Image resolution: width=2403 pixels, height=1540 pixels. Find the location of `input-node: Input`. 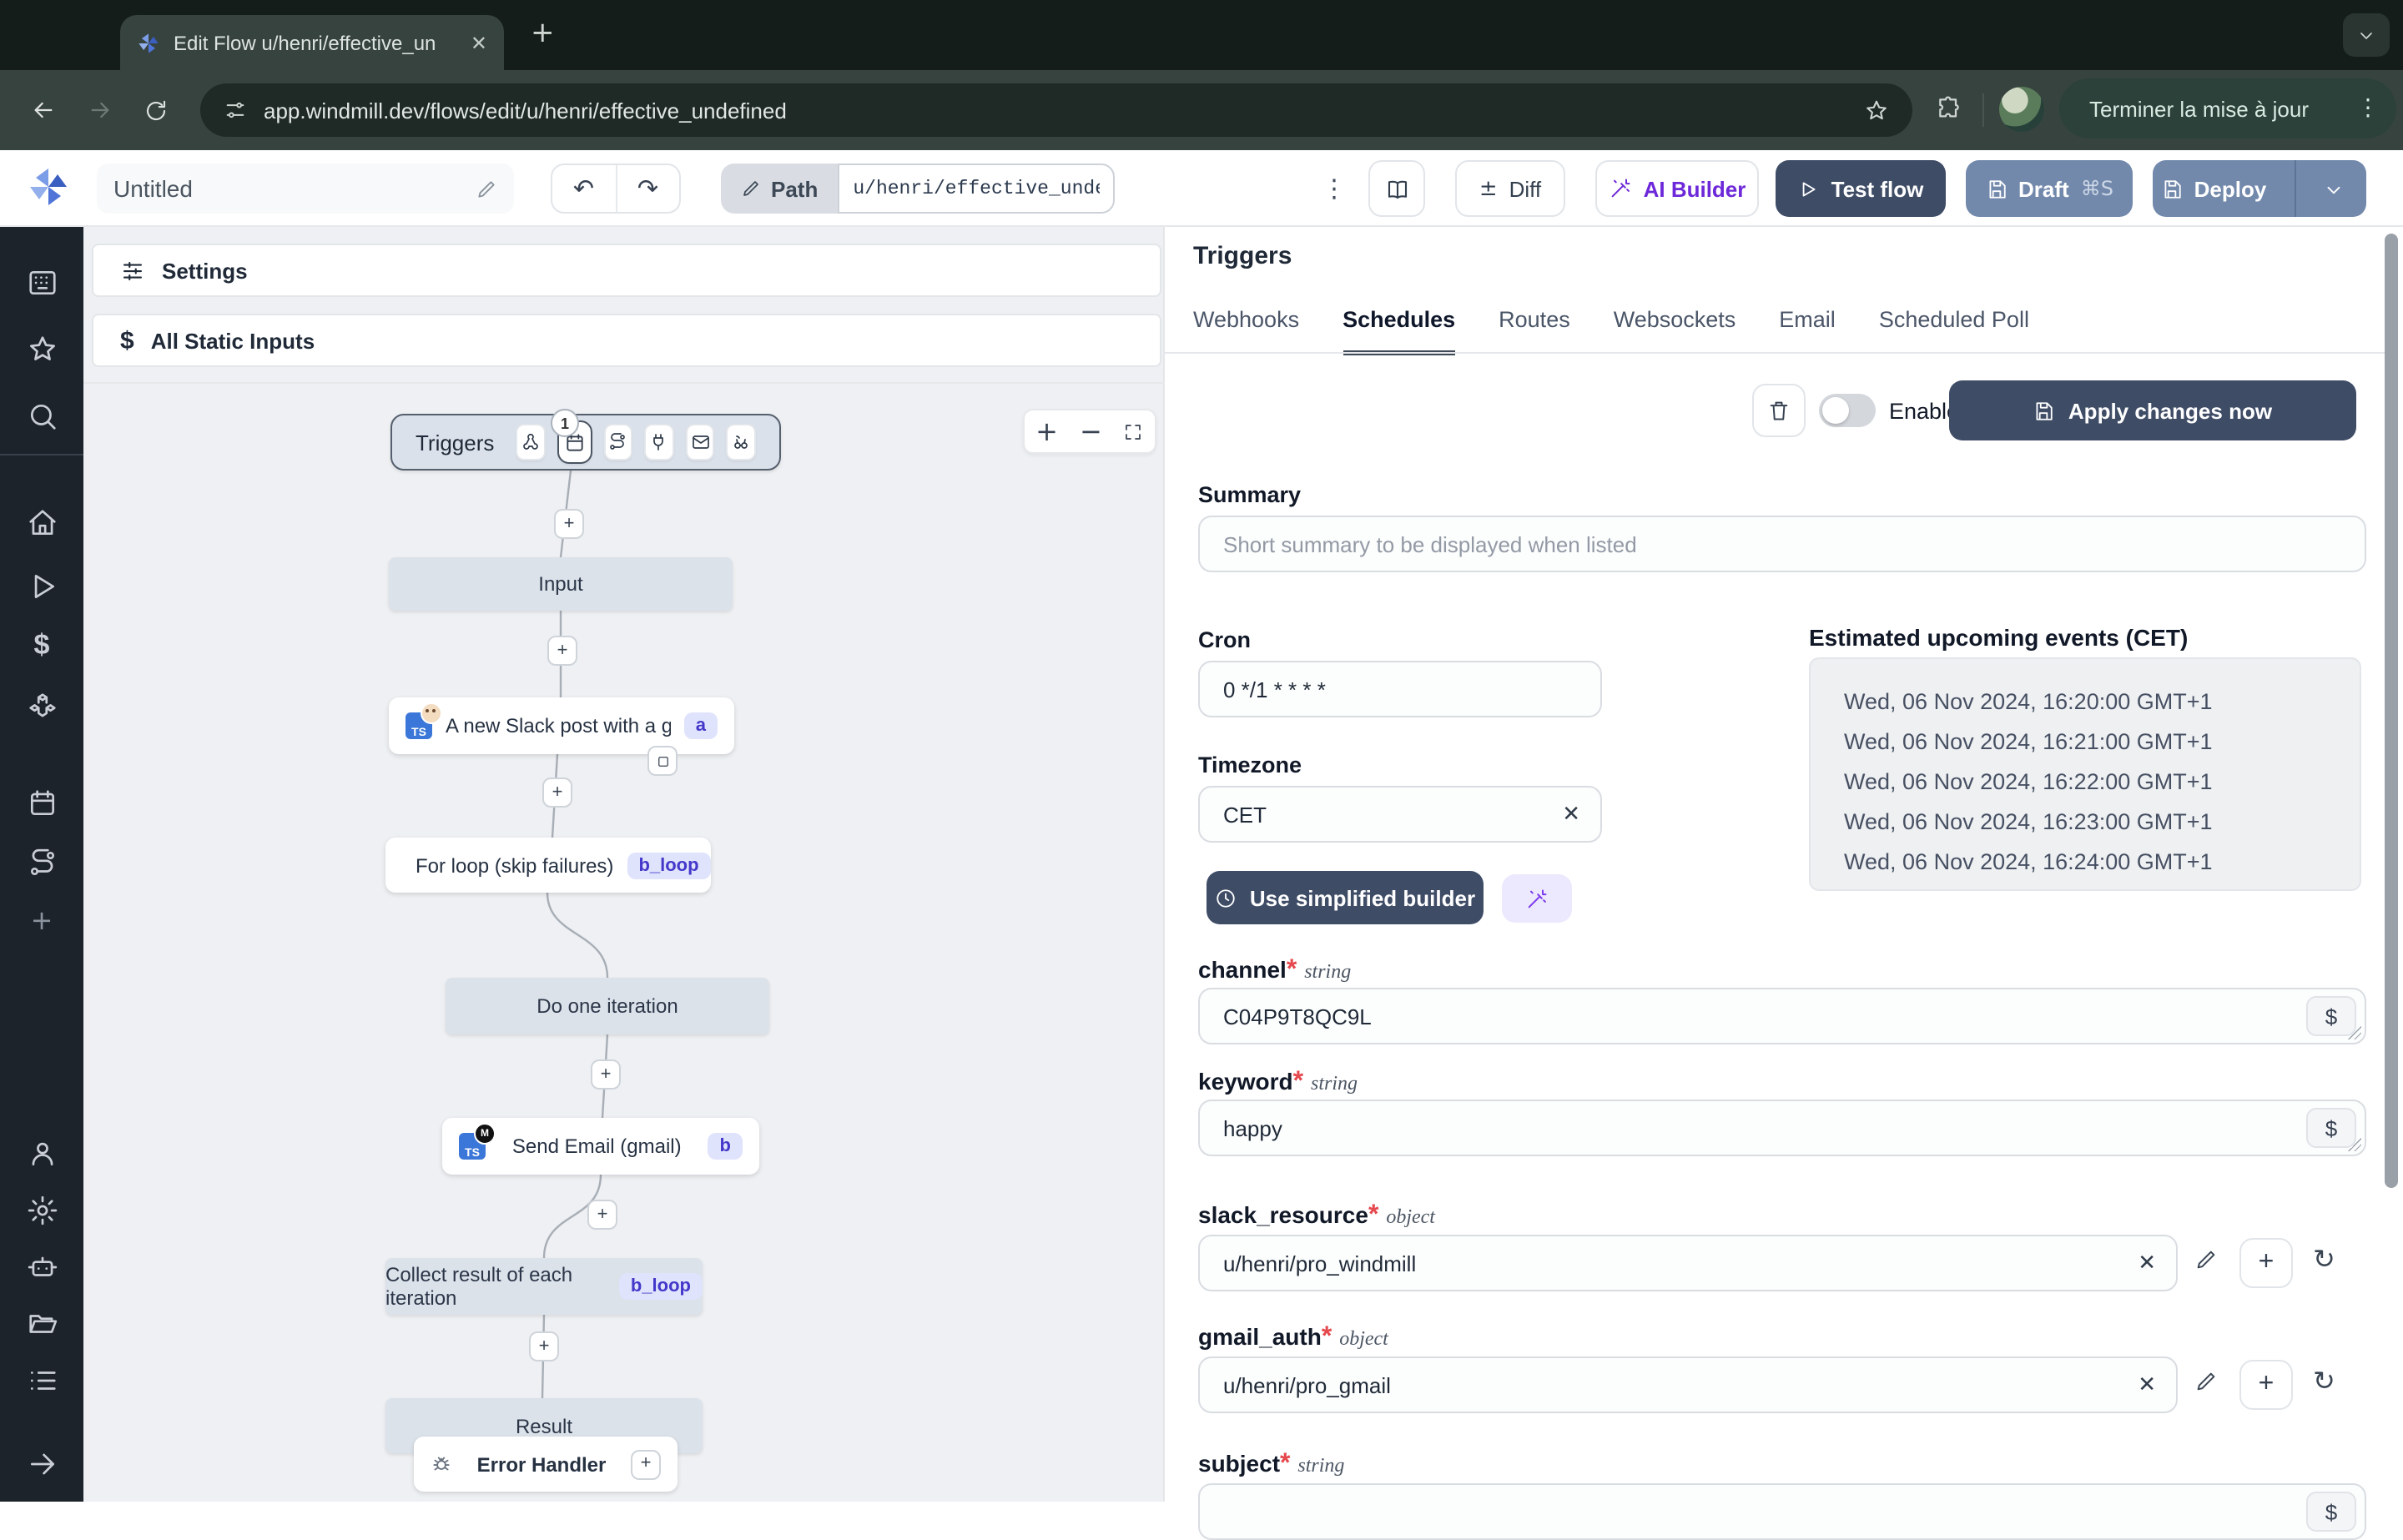

input-node: Input is located at coordinates (561, 584).